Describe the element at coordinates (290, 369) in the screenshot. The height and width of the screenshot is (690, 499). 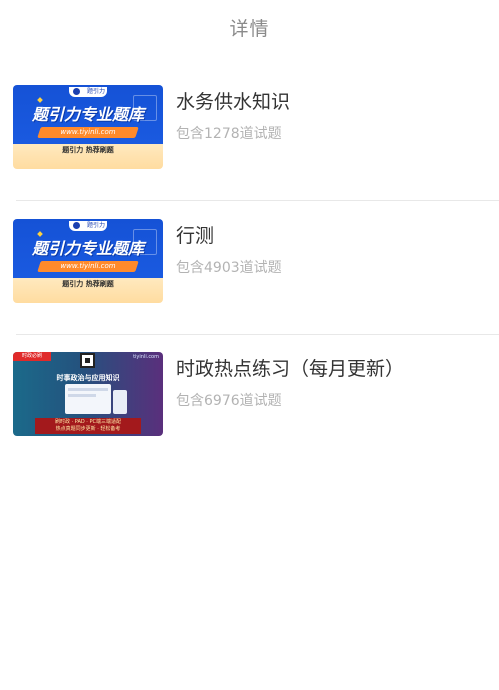
I see `item-name: 时政热点练习（每月更新）` at that location.